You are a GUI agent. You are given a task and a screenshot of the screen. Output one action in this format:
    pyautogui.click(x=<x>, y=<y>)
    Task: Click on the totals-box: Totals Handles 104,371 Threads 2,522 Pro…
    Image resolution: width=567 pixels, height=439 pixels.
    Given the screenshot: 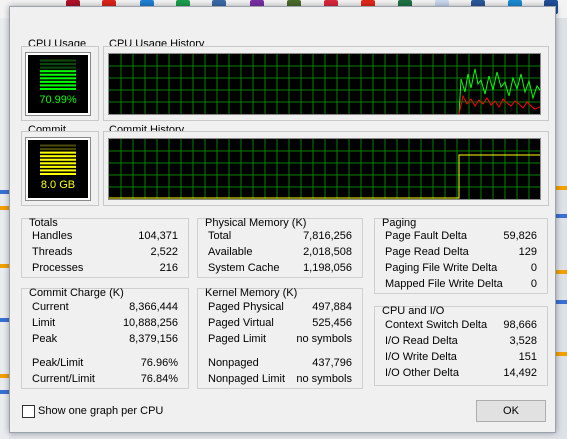 What is the action you would take?
    pyautogui.click(x=105, y=247)
    